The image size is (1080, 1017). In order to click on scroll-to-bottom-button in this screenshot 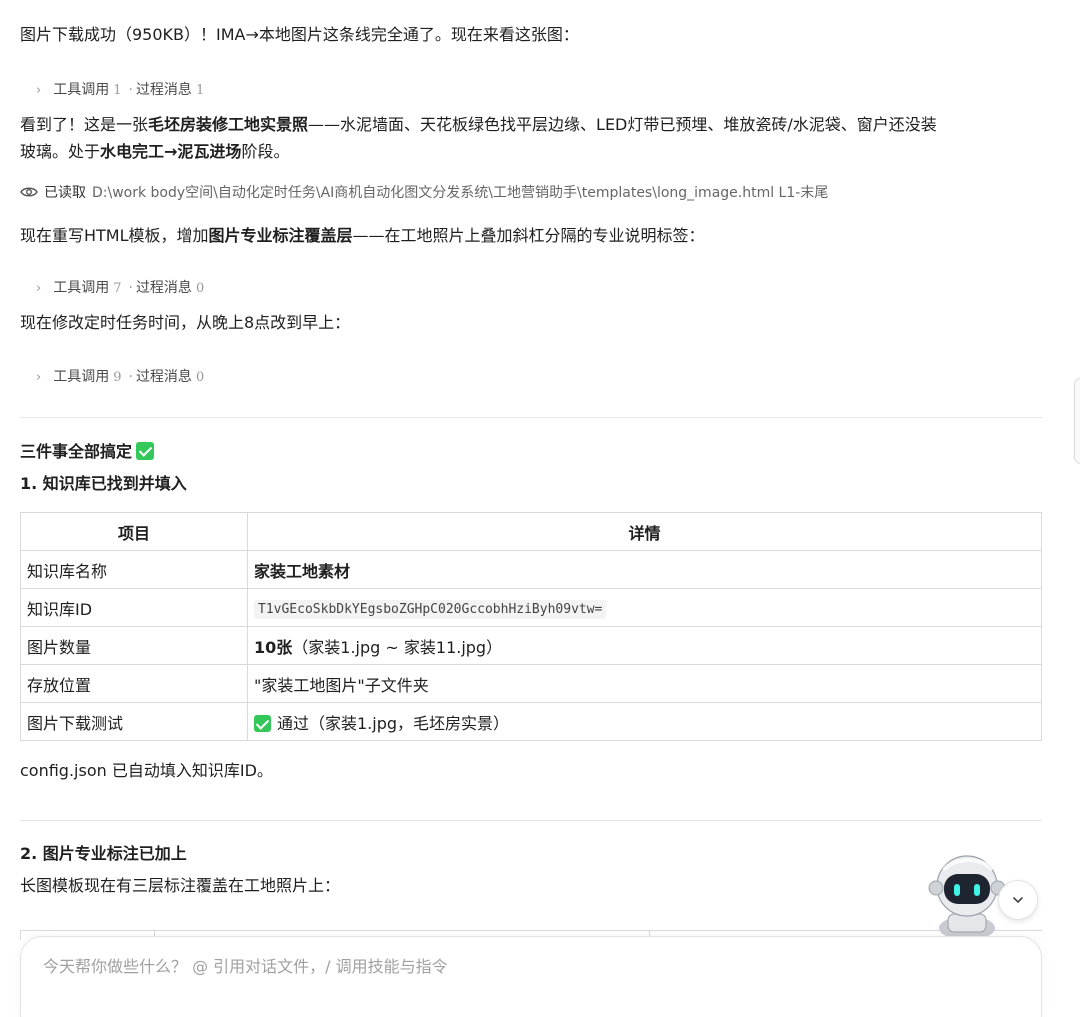, I will do `click(1018, 900)`.